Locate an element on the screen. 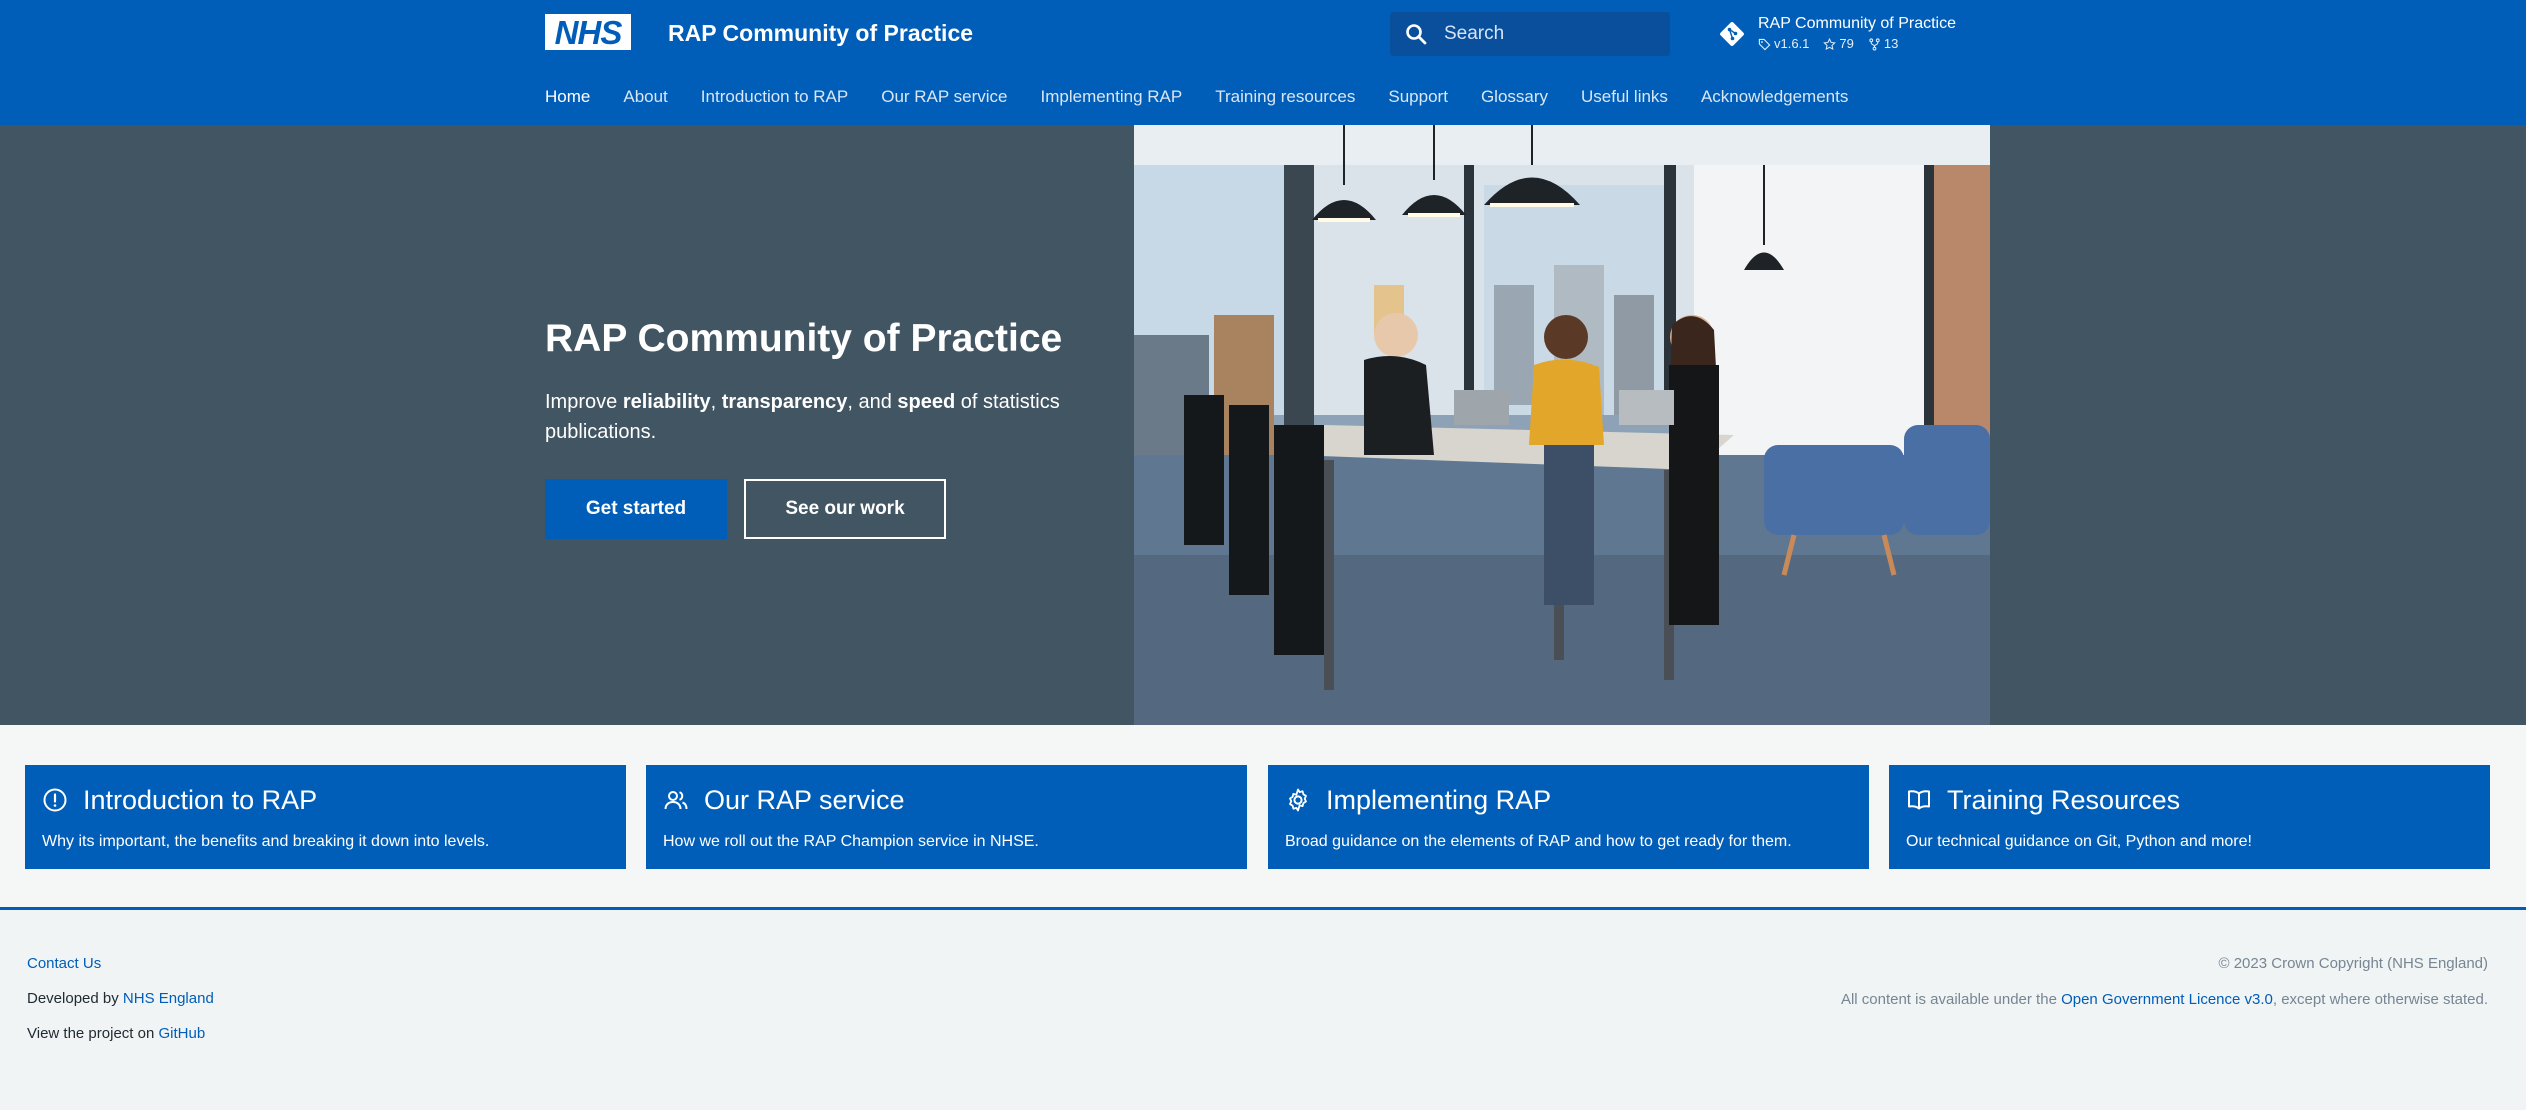 Image resolution: width=2526 pixels, height=1110 pixels. contact-us-link: Contact Us is located at coordinates (64, 963).